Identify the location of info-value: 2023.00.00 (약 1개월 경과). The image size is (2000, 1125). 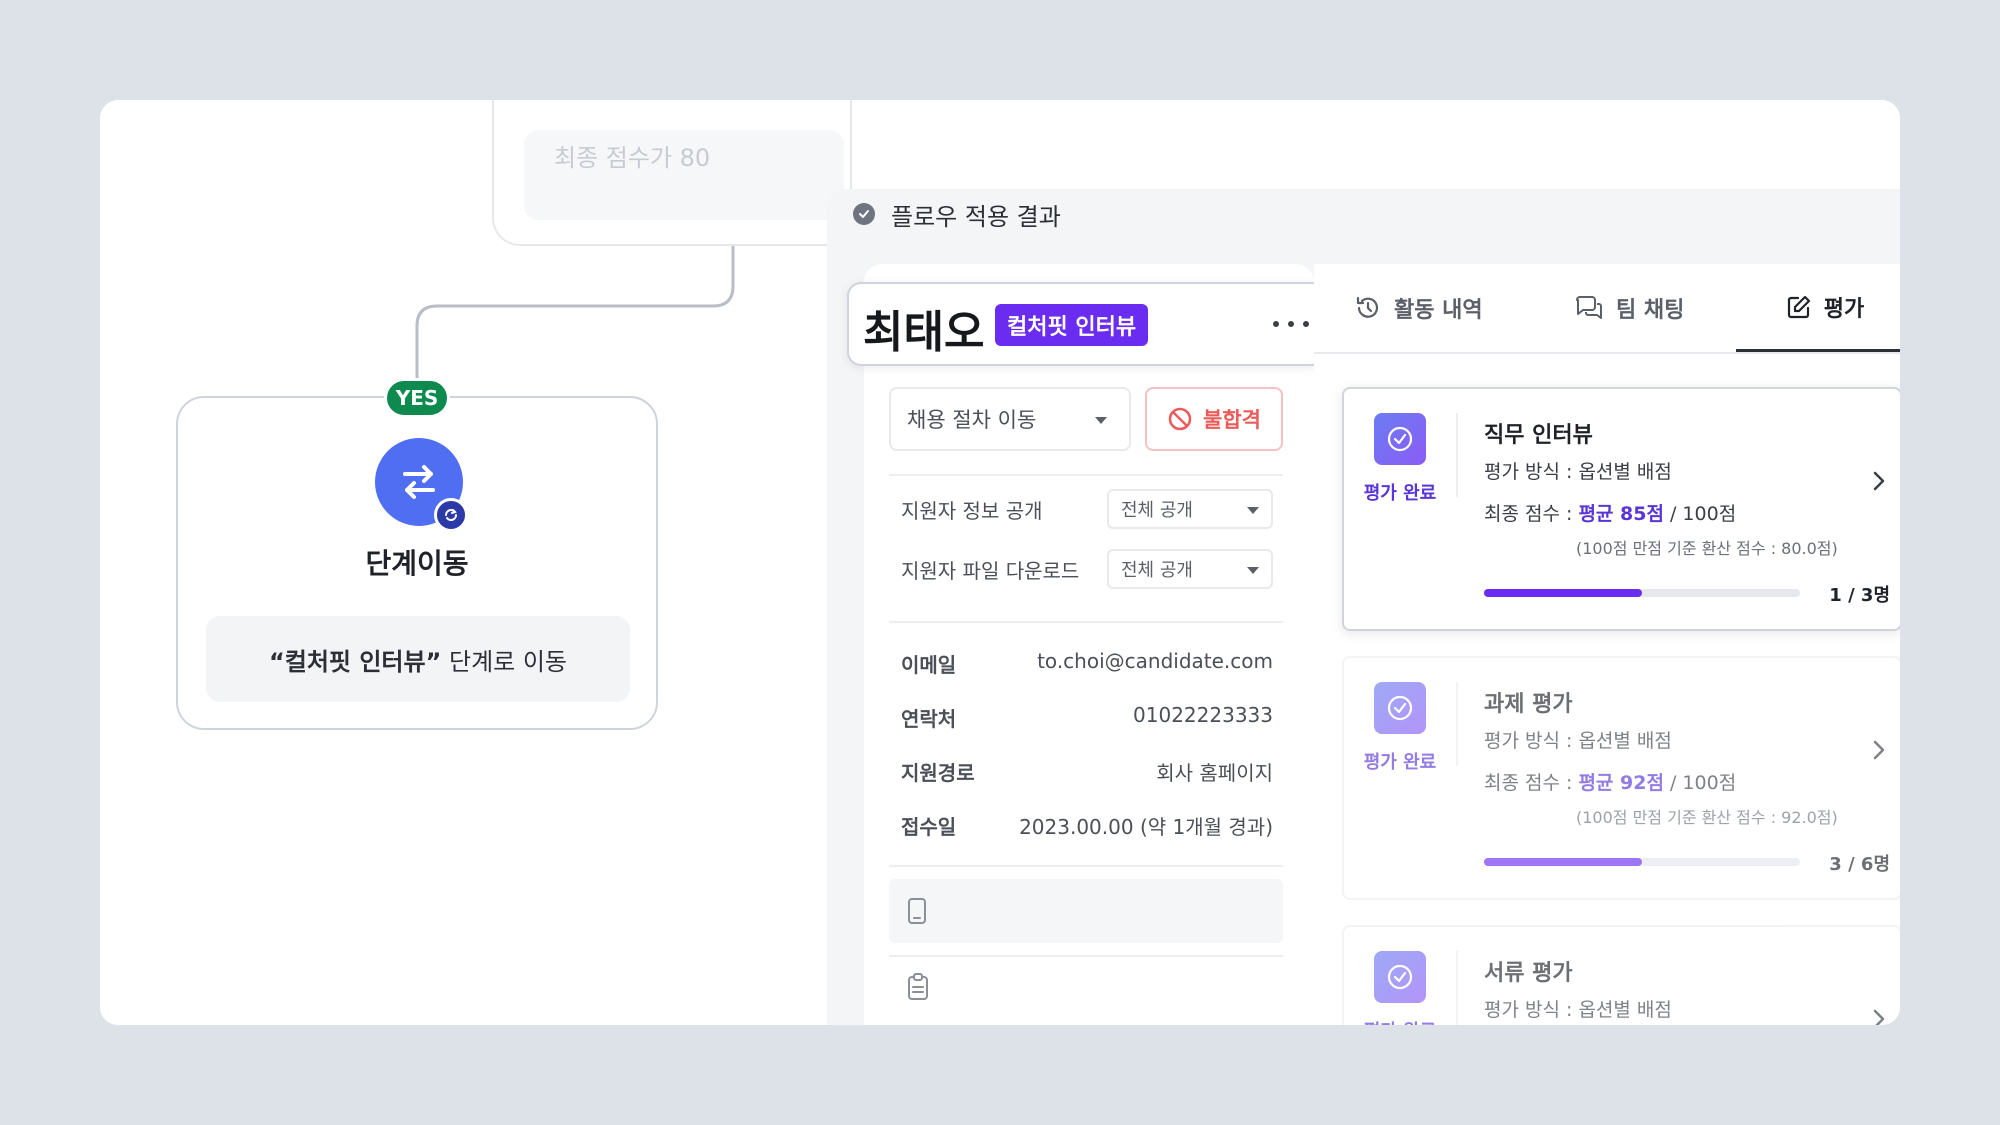
(1146, 827).